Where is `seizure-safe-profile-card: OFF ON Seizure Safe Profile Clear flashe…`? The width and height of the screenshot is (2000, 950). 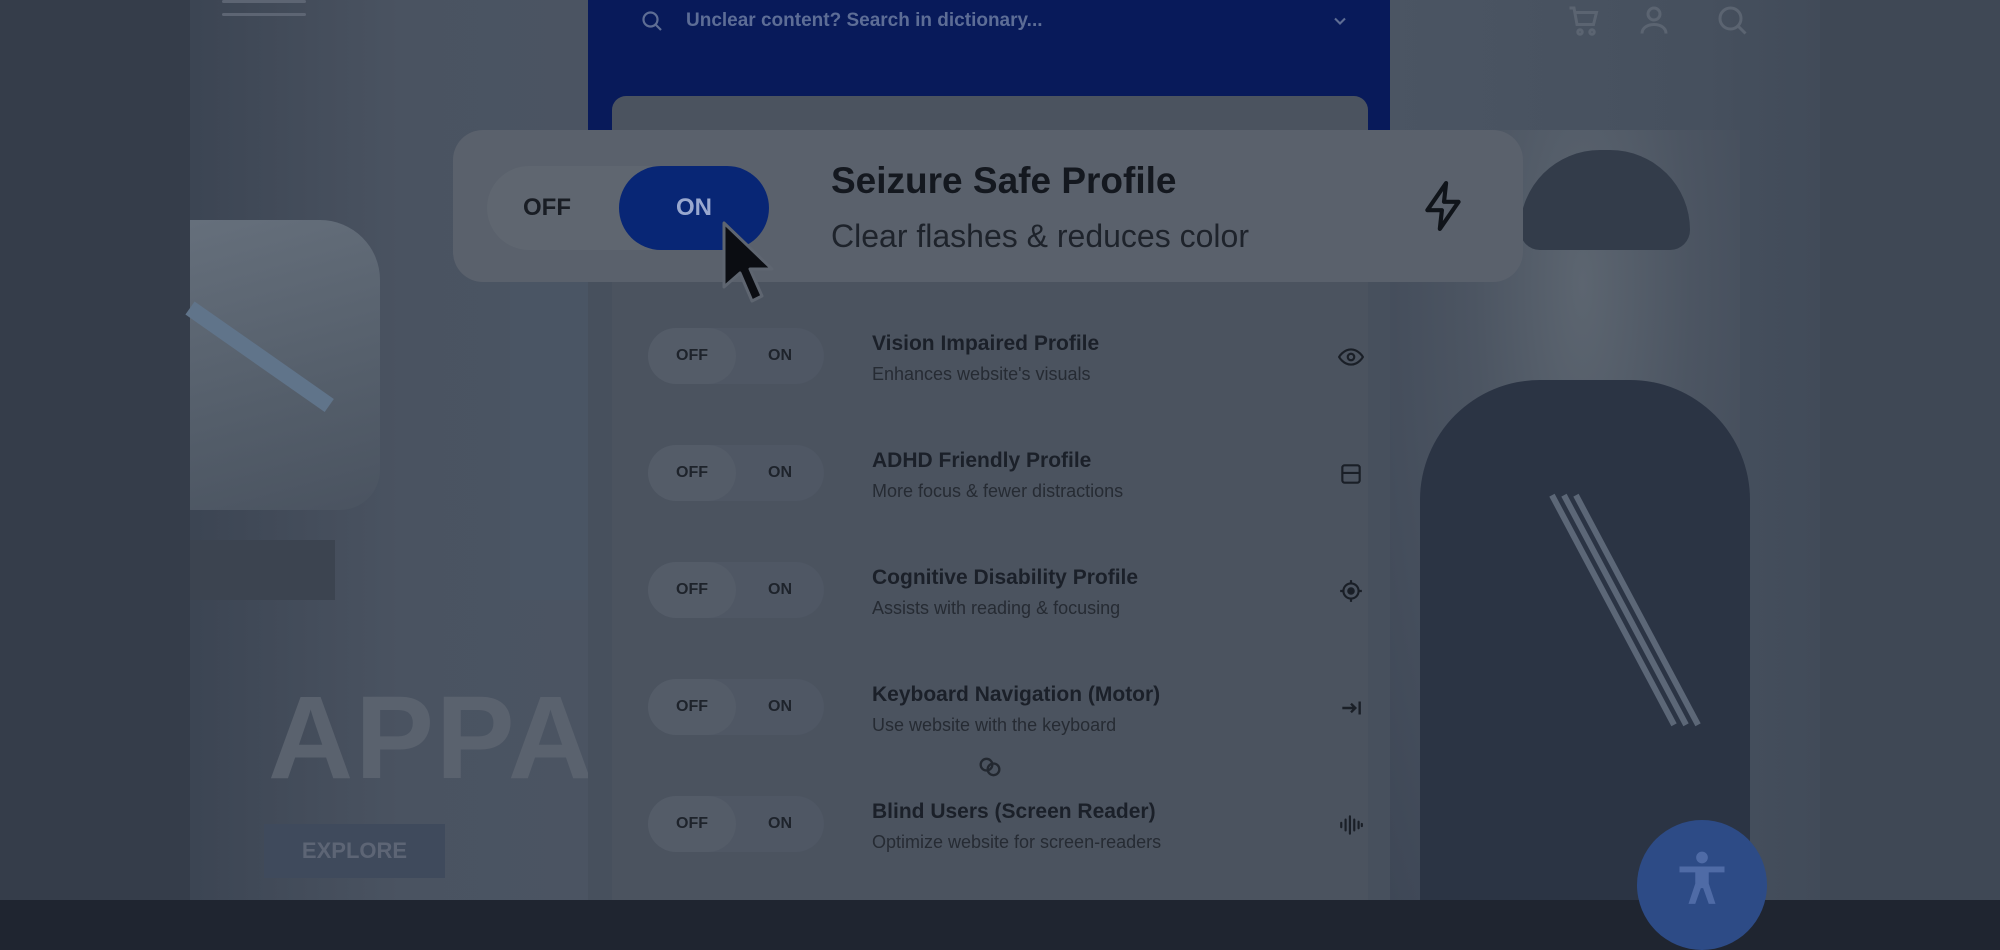 seizure-safe-profile-card: OFF ON Seizure Safe Profile Clear flashe… is located at coordinates (988, 206).